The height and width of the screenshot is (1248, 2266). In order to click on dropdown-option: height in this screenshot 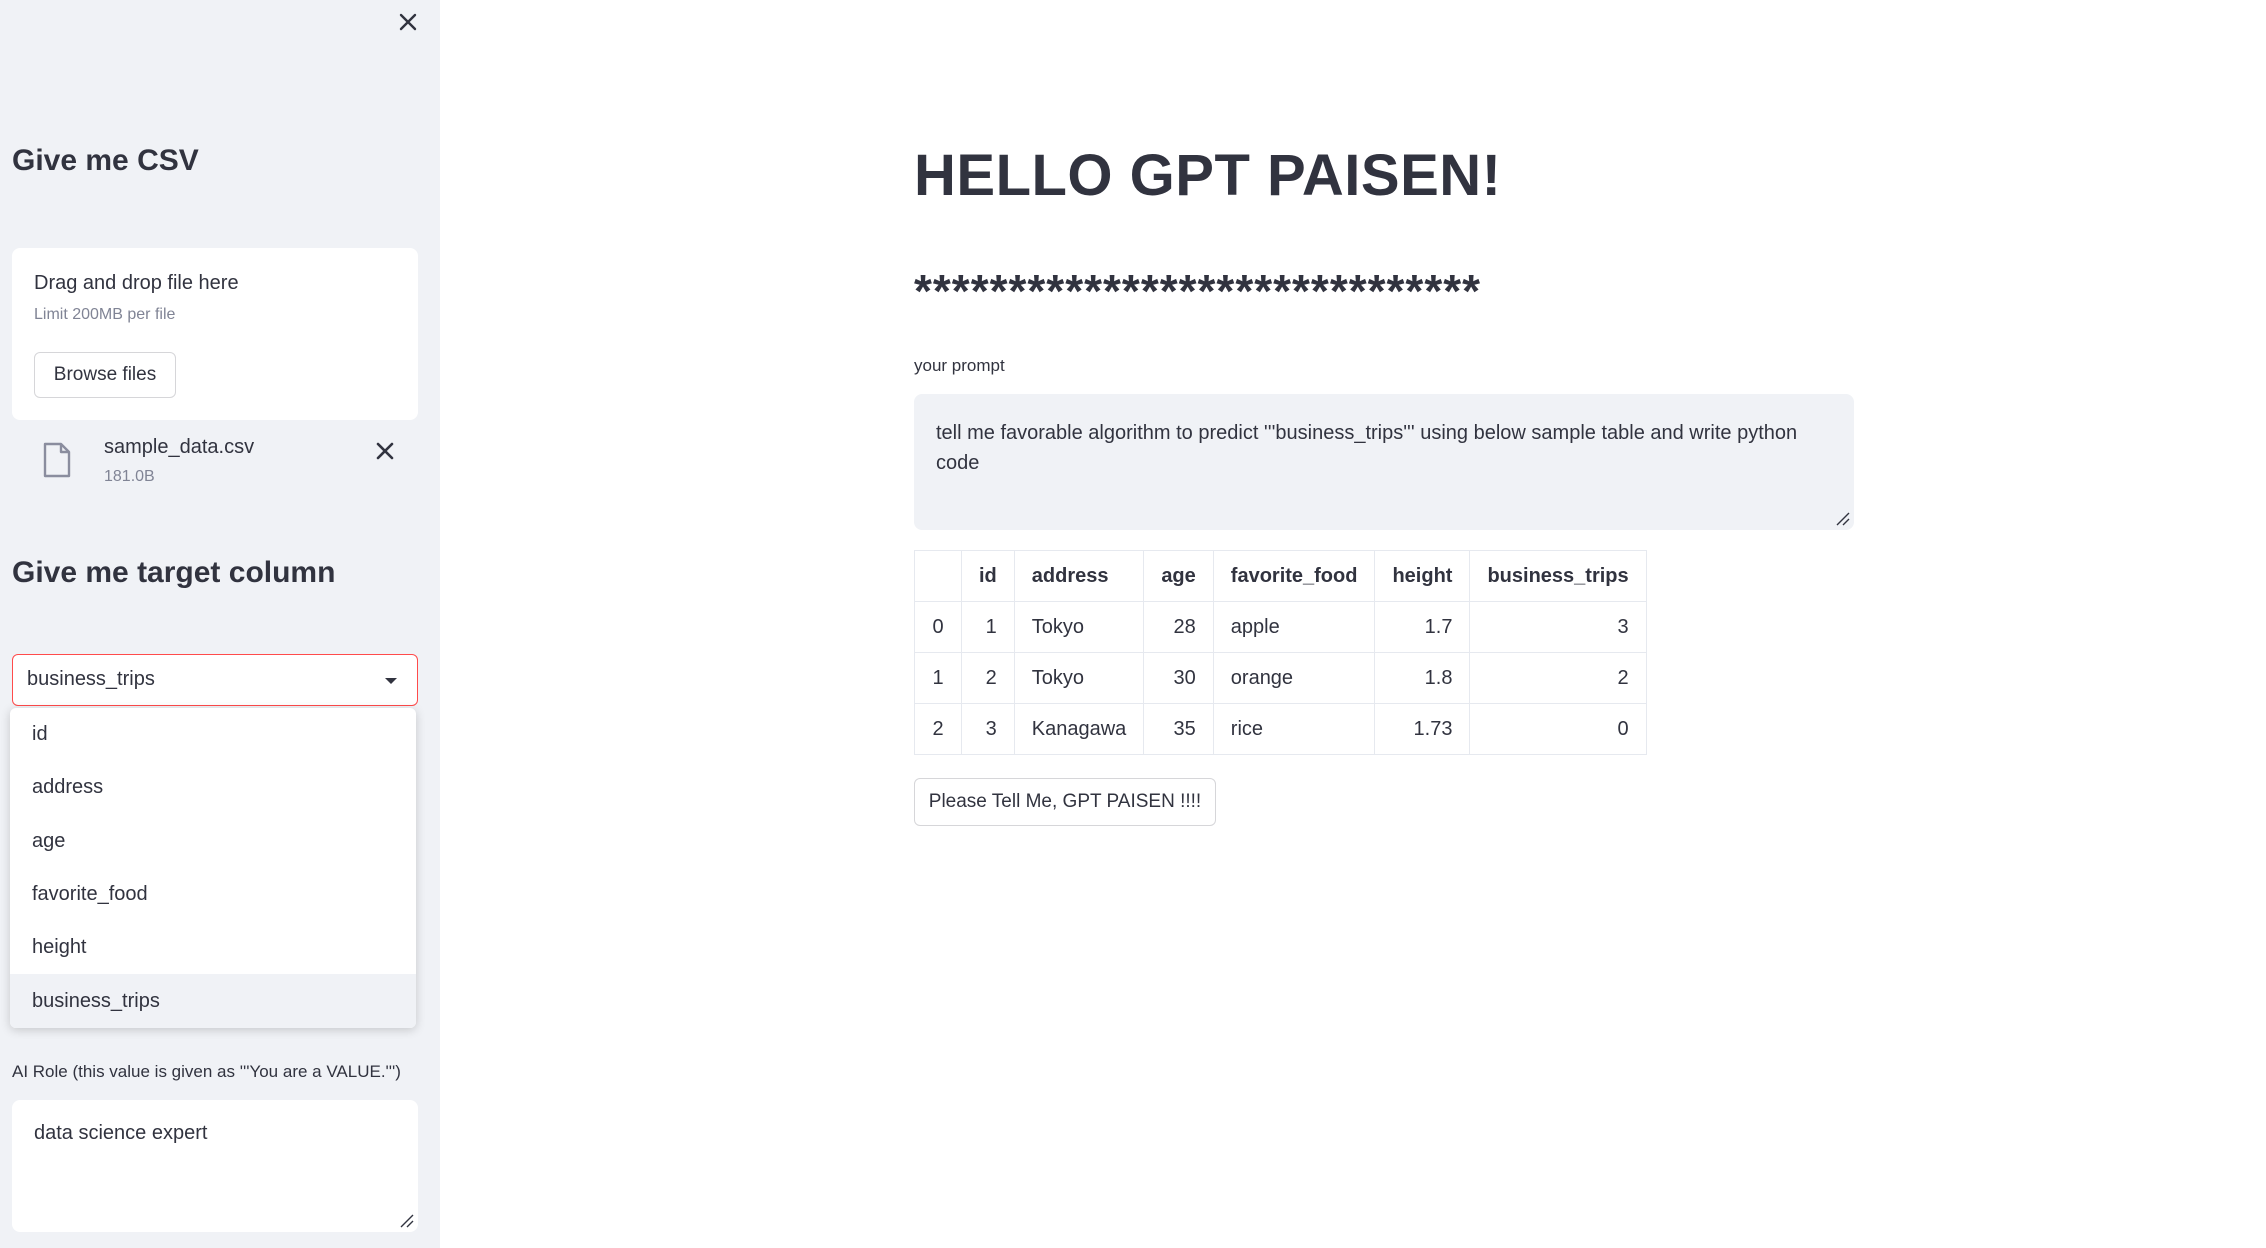, I will do `click(213, 947)`.